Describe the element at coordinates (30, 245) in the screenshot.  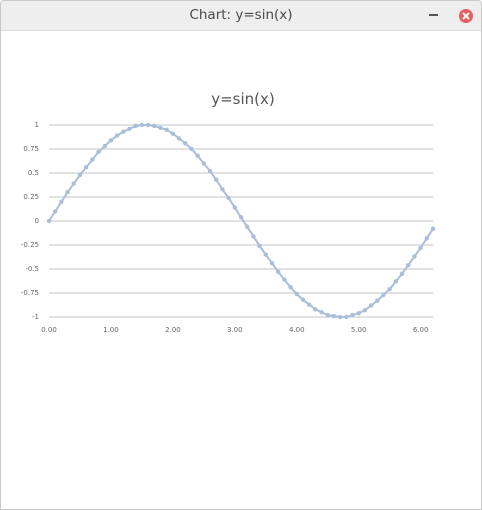
I see `y-tick-label: -0.25` at that location.